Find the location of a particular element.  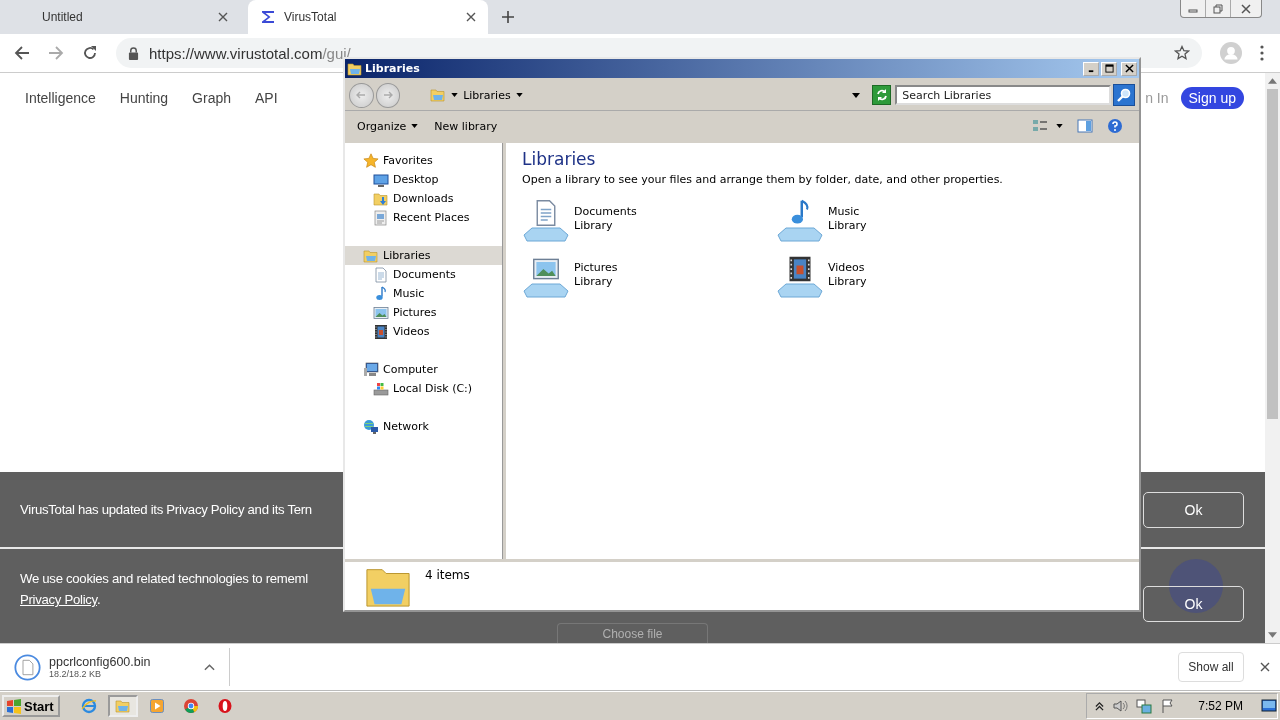

nav-item: Computer is located at coordinates (423, 369).